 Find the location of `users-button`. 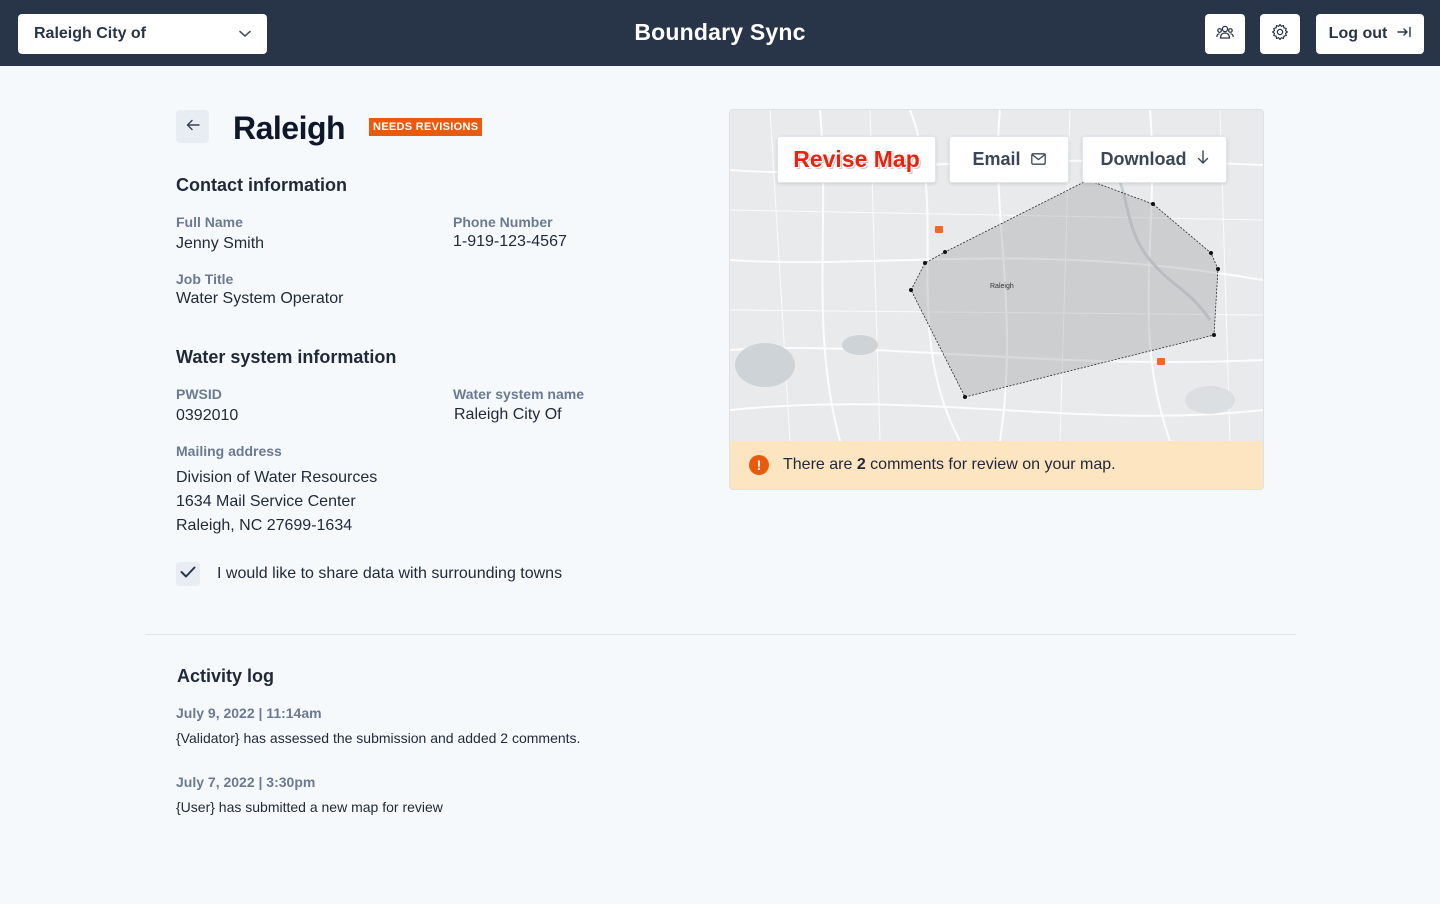

users-button is located at coordinates (1225, 34).